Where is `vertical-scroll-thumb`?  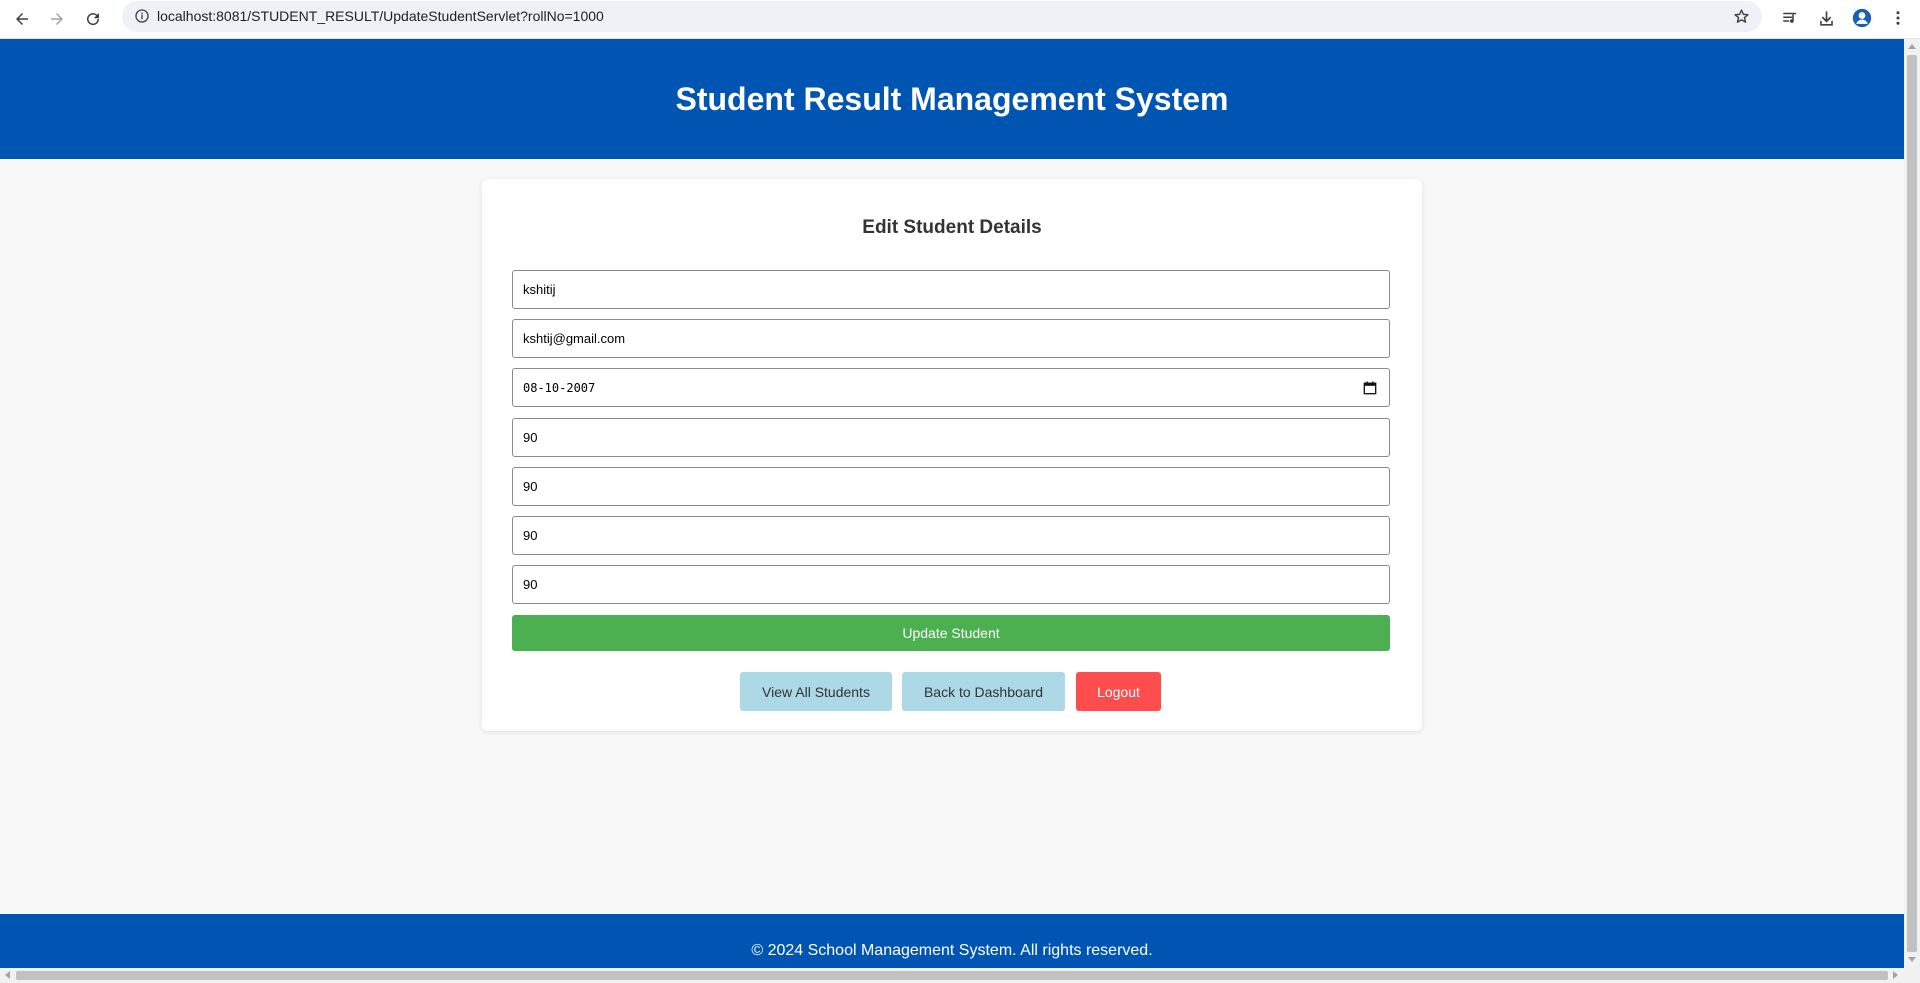 vertical-scroll-thumb is located at coordinates (1912, 503).